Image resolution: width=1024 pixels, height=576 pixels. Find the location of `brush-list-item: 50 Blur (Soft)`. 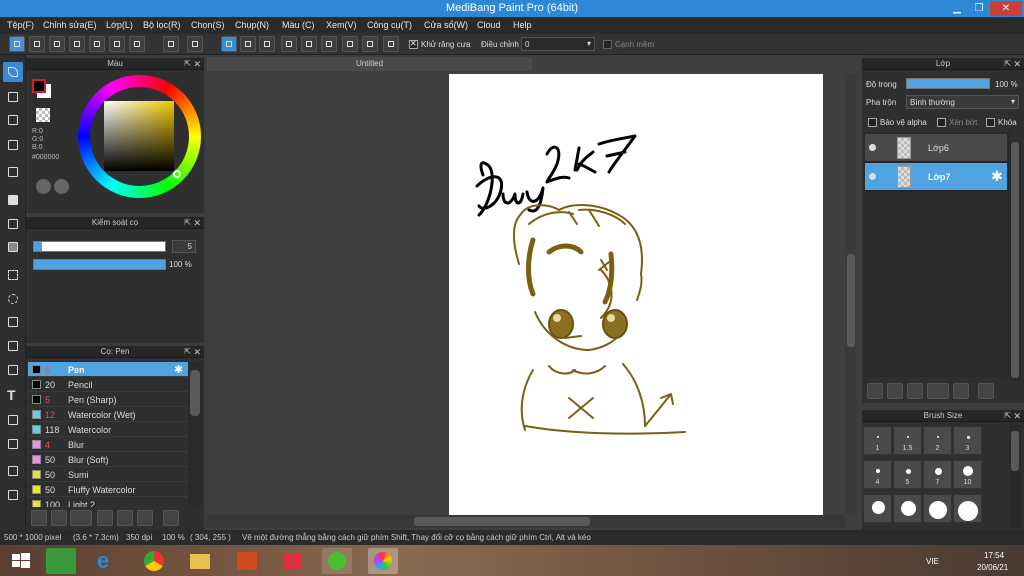

brush-list-item: 50 Blur (Soft) is located at coordinates (108, 459).